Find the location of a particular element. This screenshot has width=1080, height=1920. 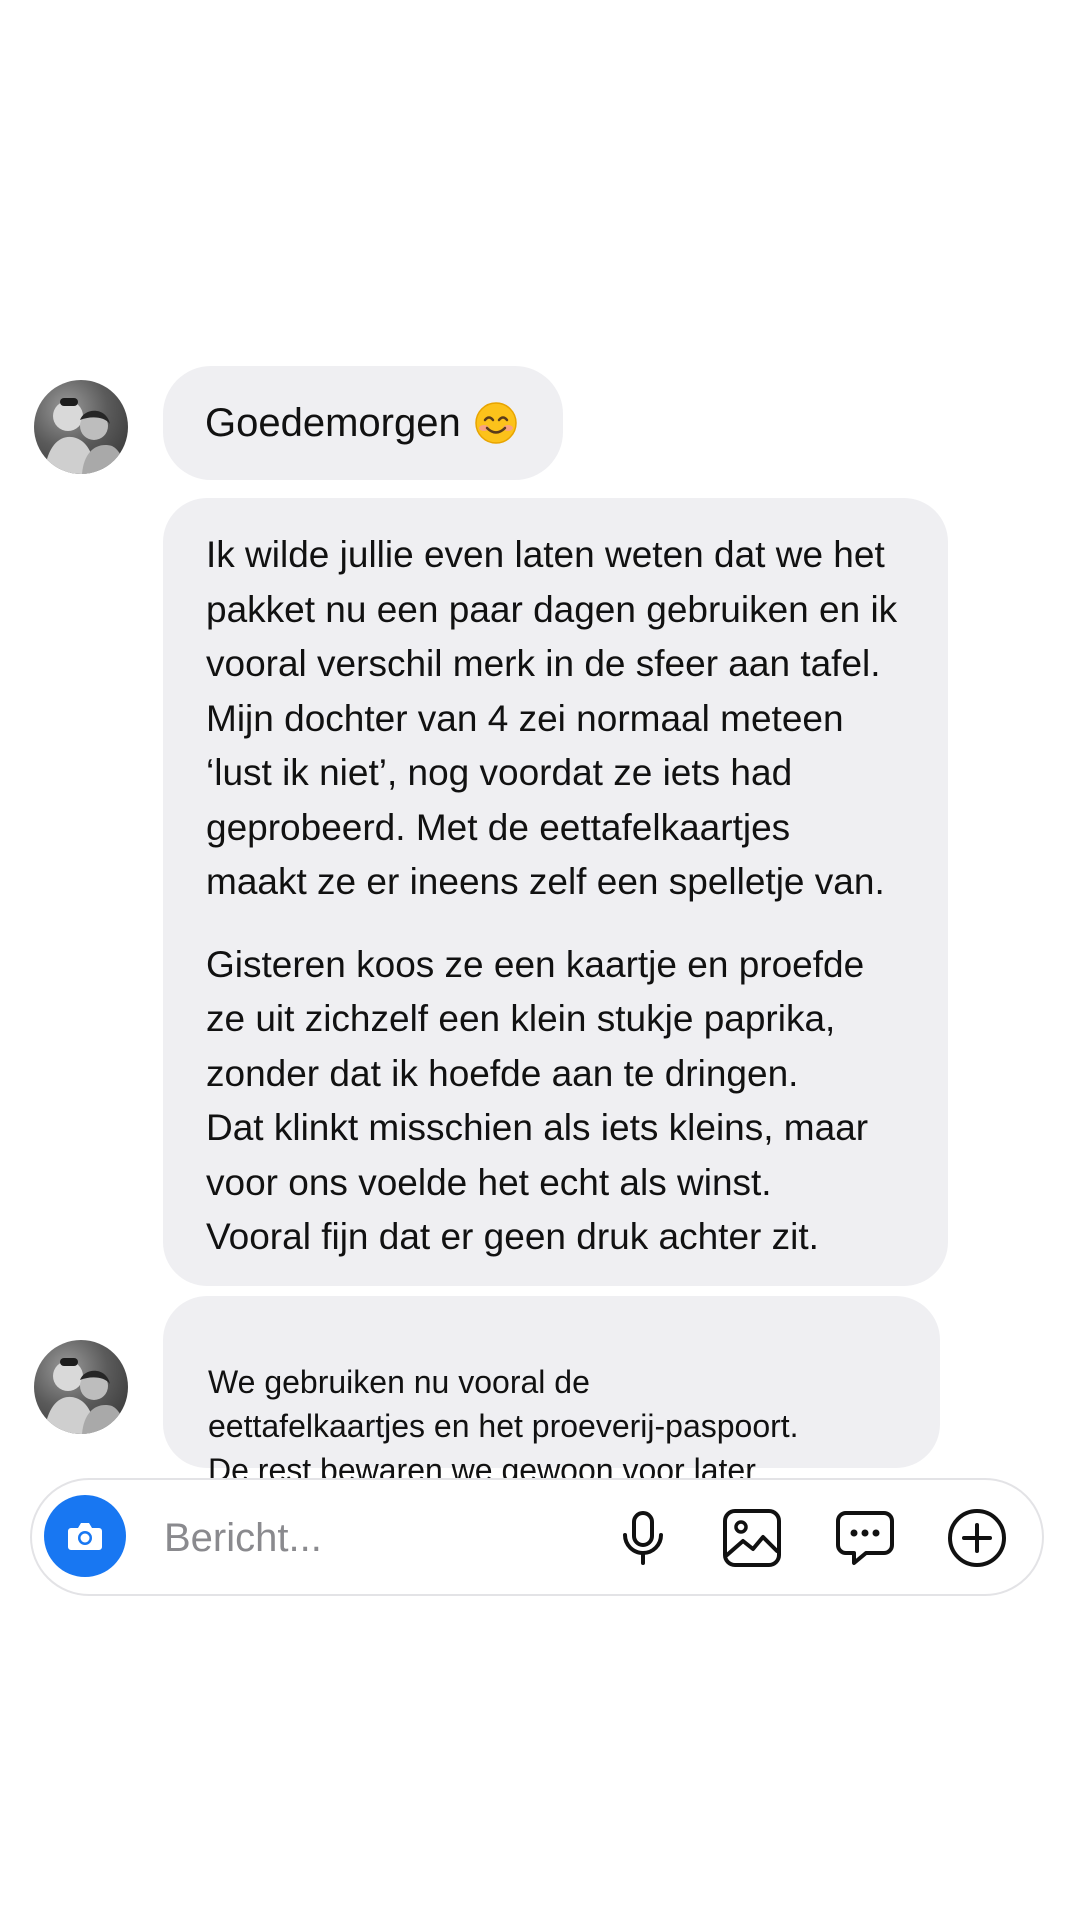

chat-button is located at coordinates (865, 1538).